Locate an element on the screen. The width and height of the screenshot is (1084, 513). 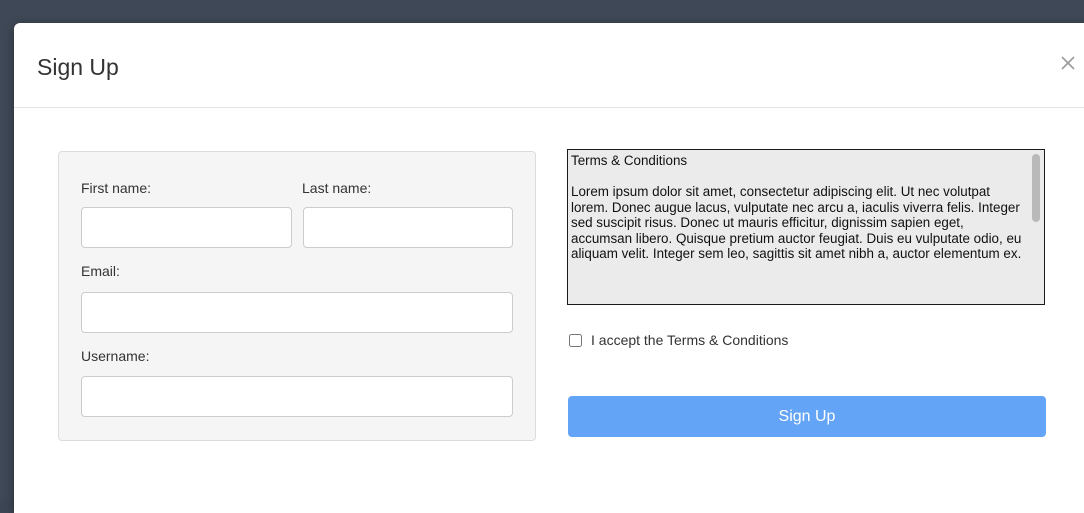
last-name-input is located at coordinates (408, 227).